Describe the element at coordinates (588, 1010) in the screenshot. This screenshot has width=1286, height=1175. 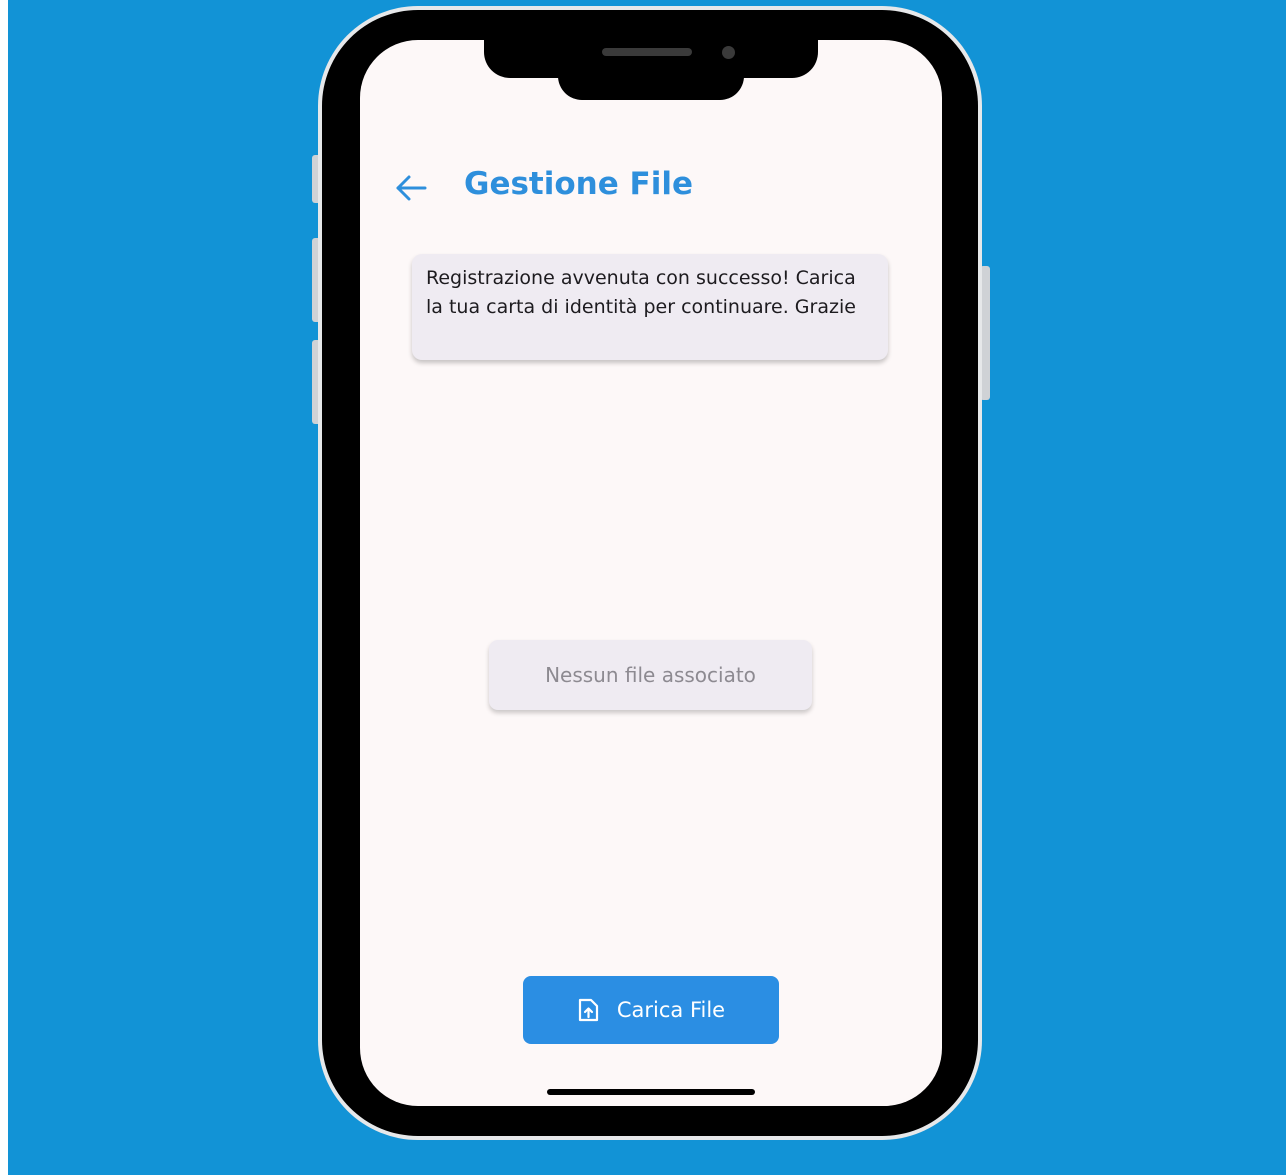
I see `upload-file-icon` at that location.